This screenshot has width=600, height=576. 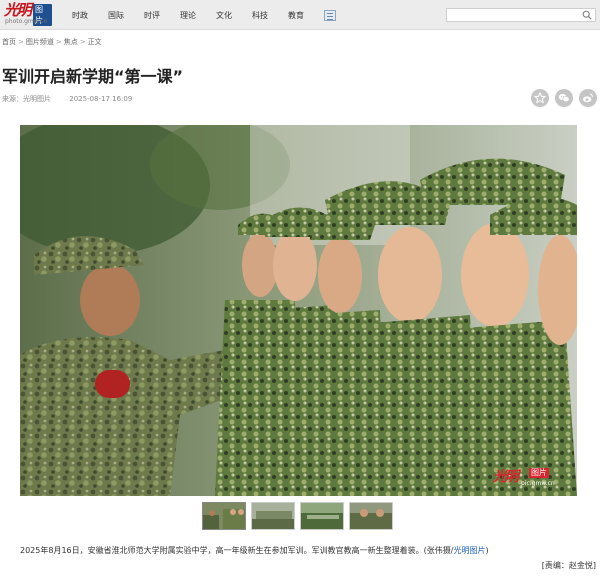 I want to click on article-date: 2025-08-17 16:09, so click(x=101, y=99).